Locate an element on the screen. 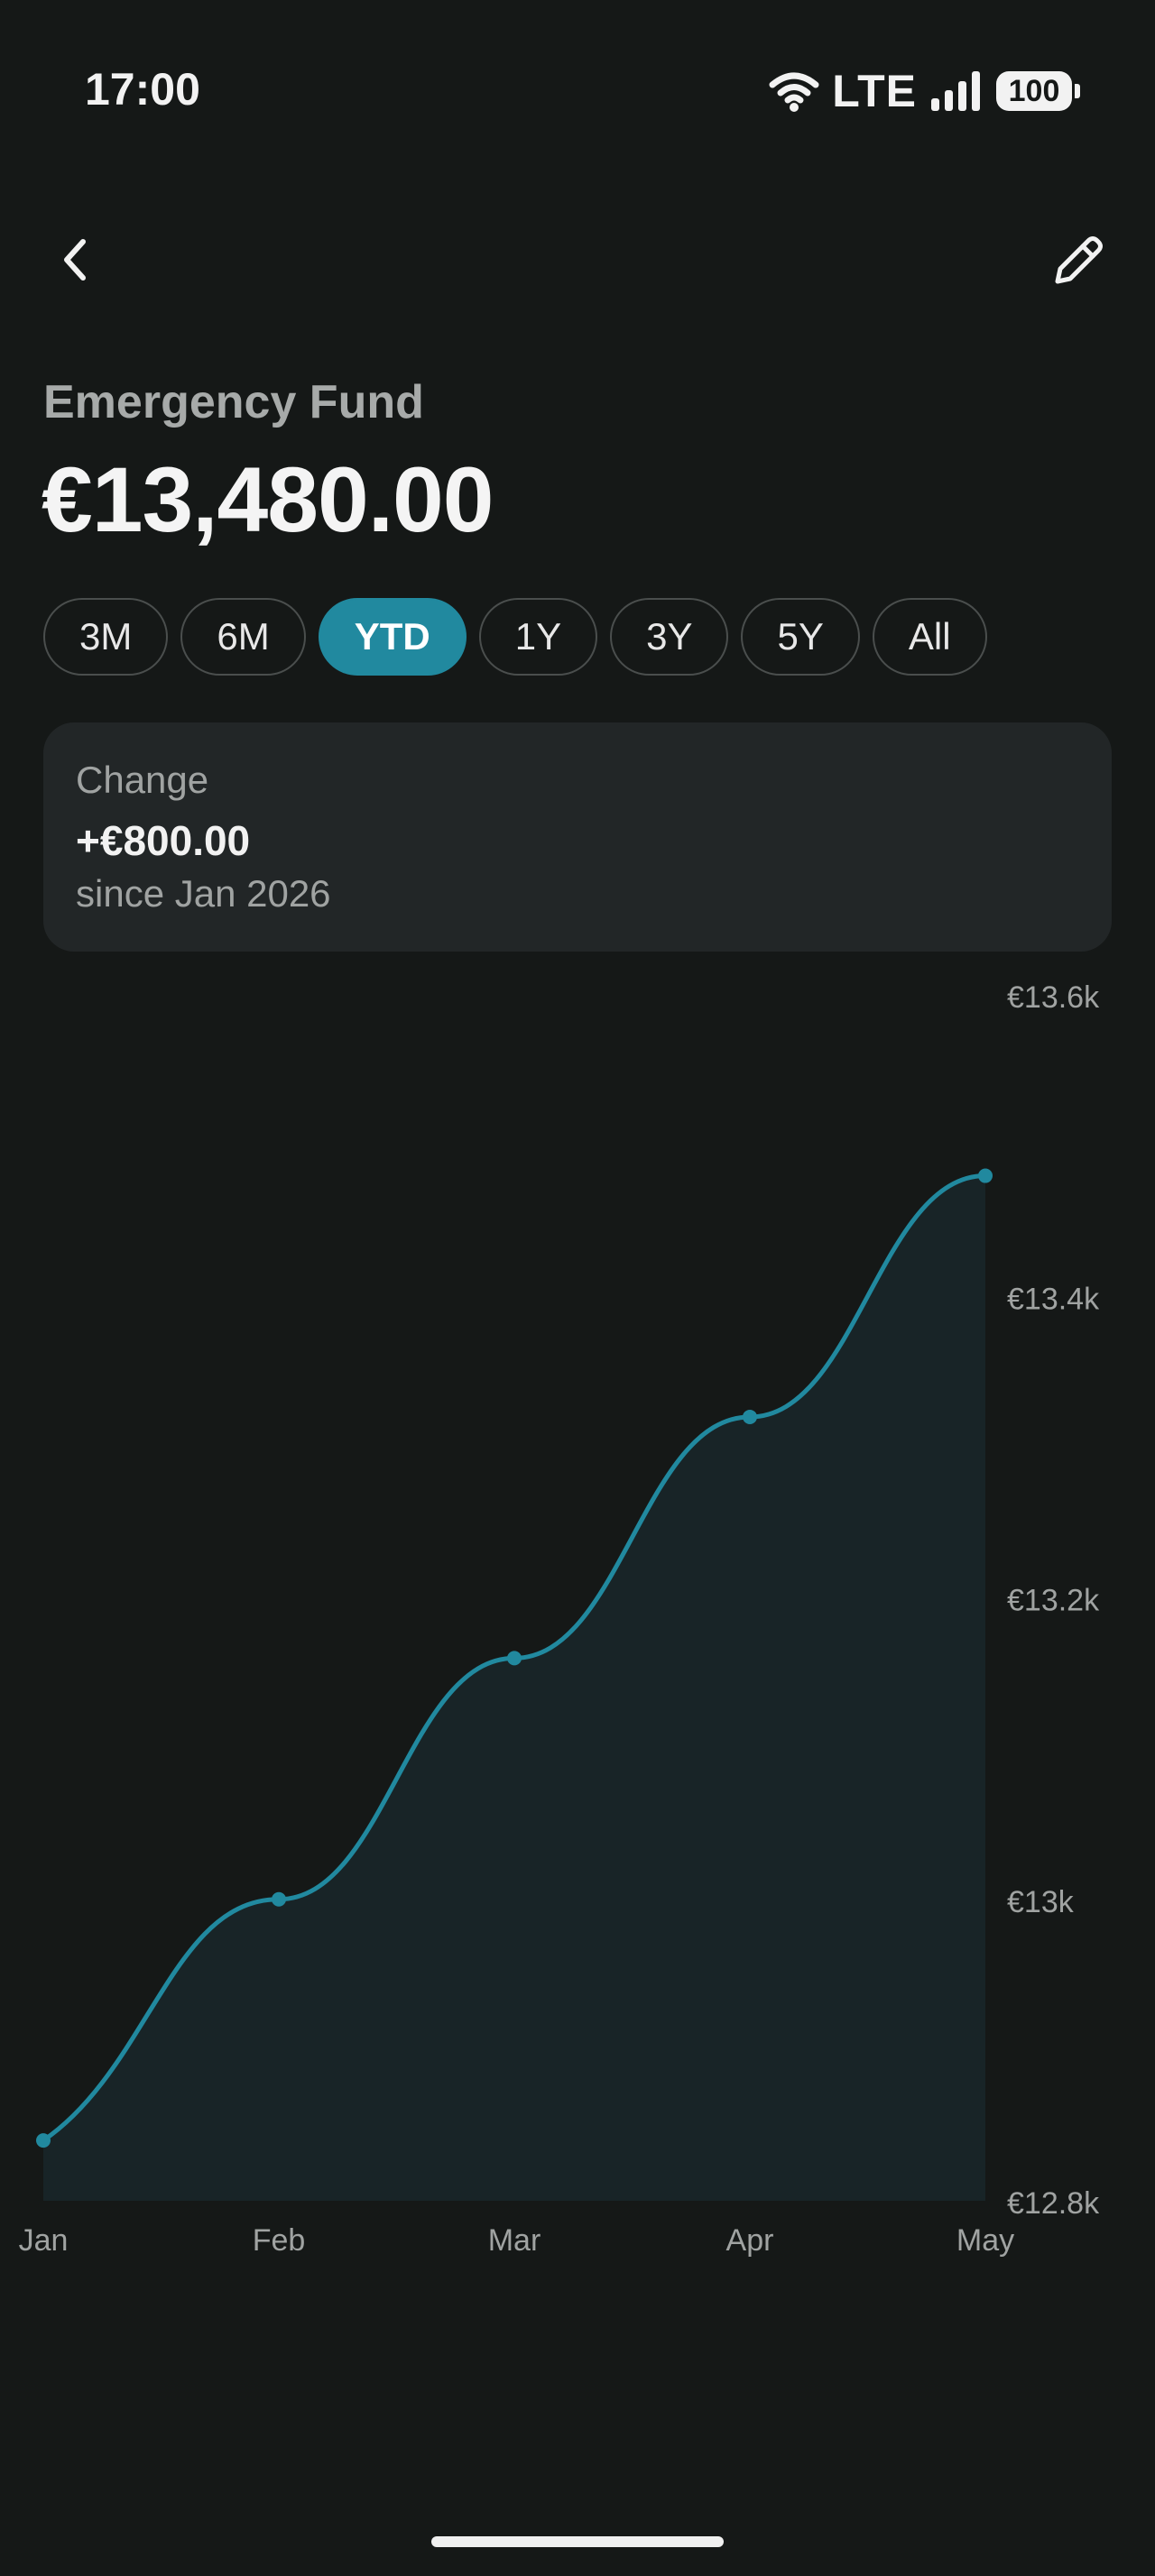 Image resolution: width=1155 pixels, height=2576 pixels. range-chip-label: 1Y is located at coordinates (538, 636).